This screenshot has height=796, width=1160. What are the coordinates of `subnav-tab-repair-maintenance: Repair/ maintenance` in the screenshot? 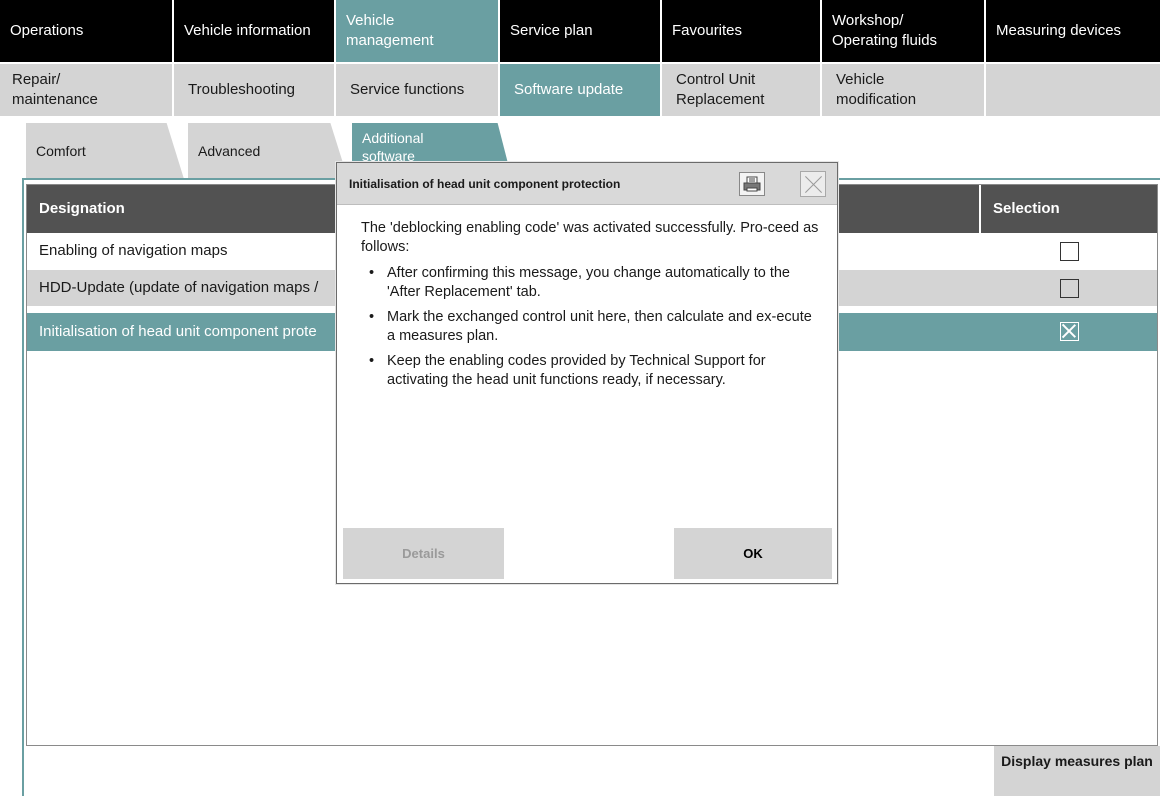 It's located at (86, 90).